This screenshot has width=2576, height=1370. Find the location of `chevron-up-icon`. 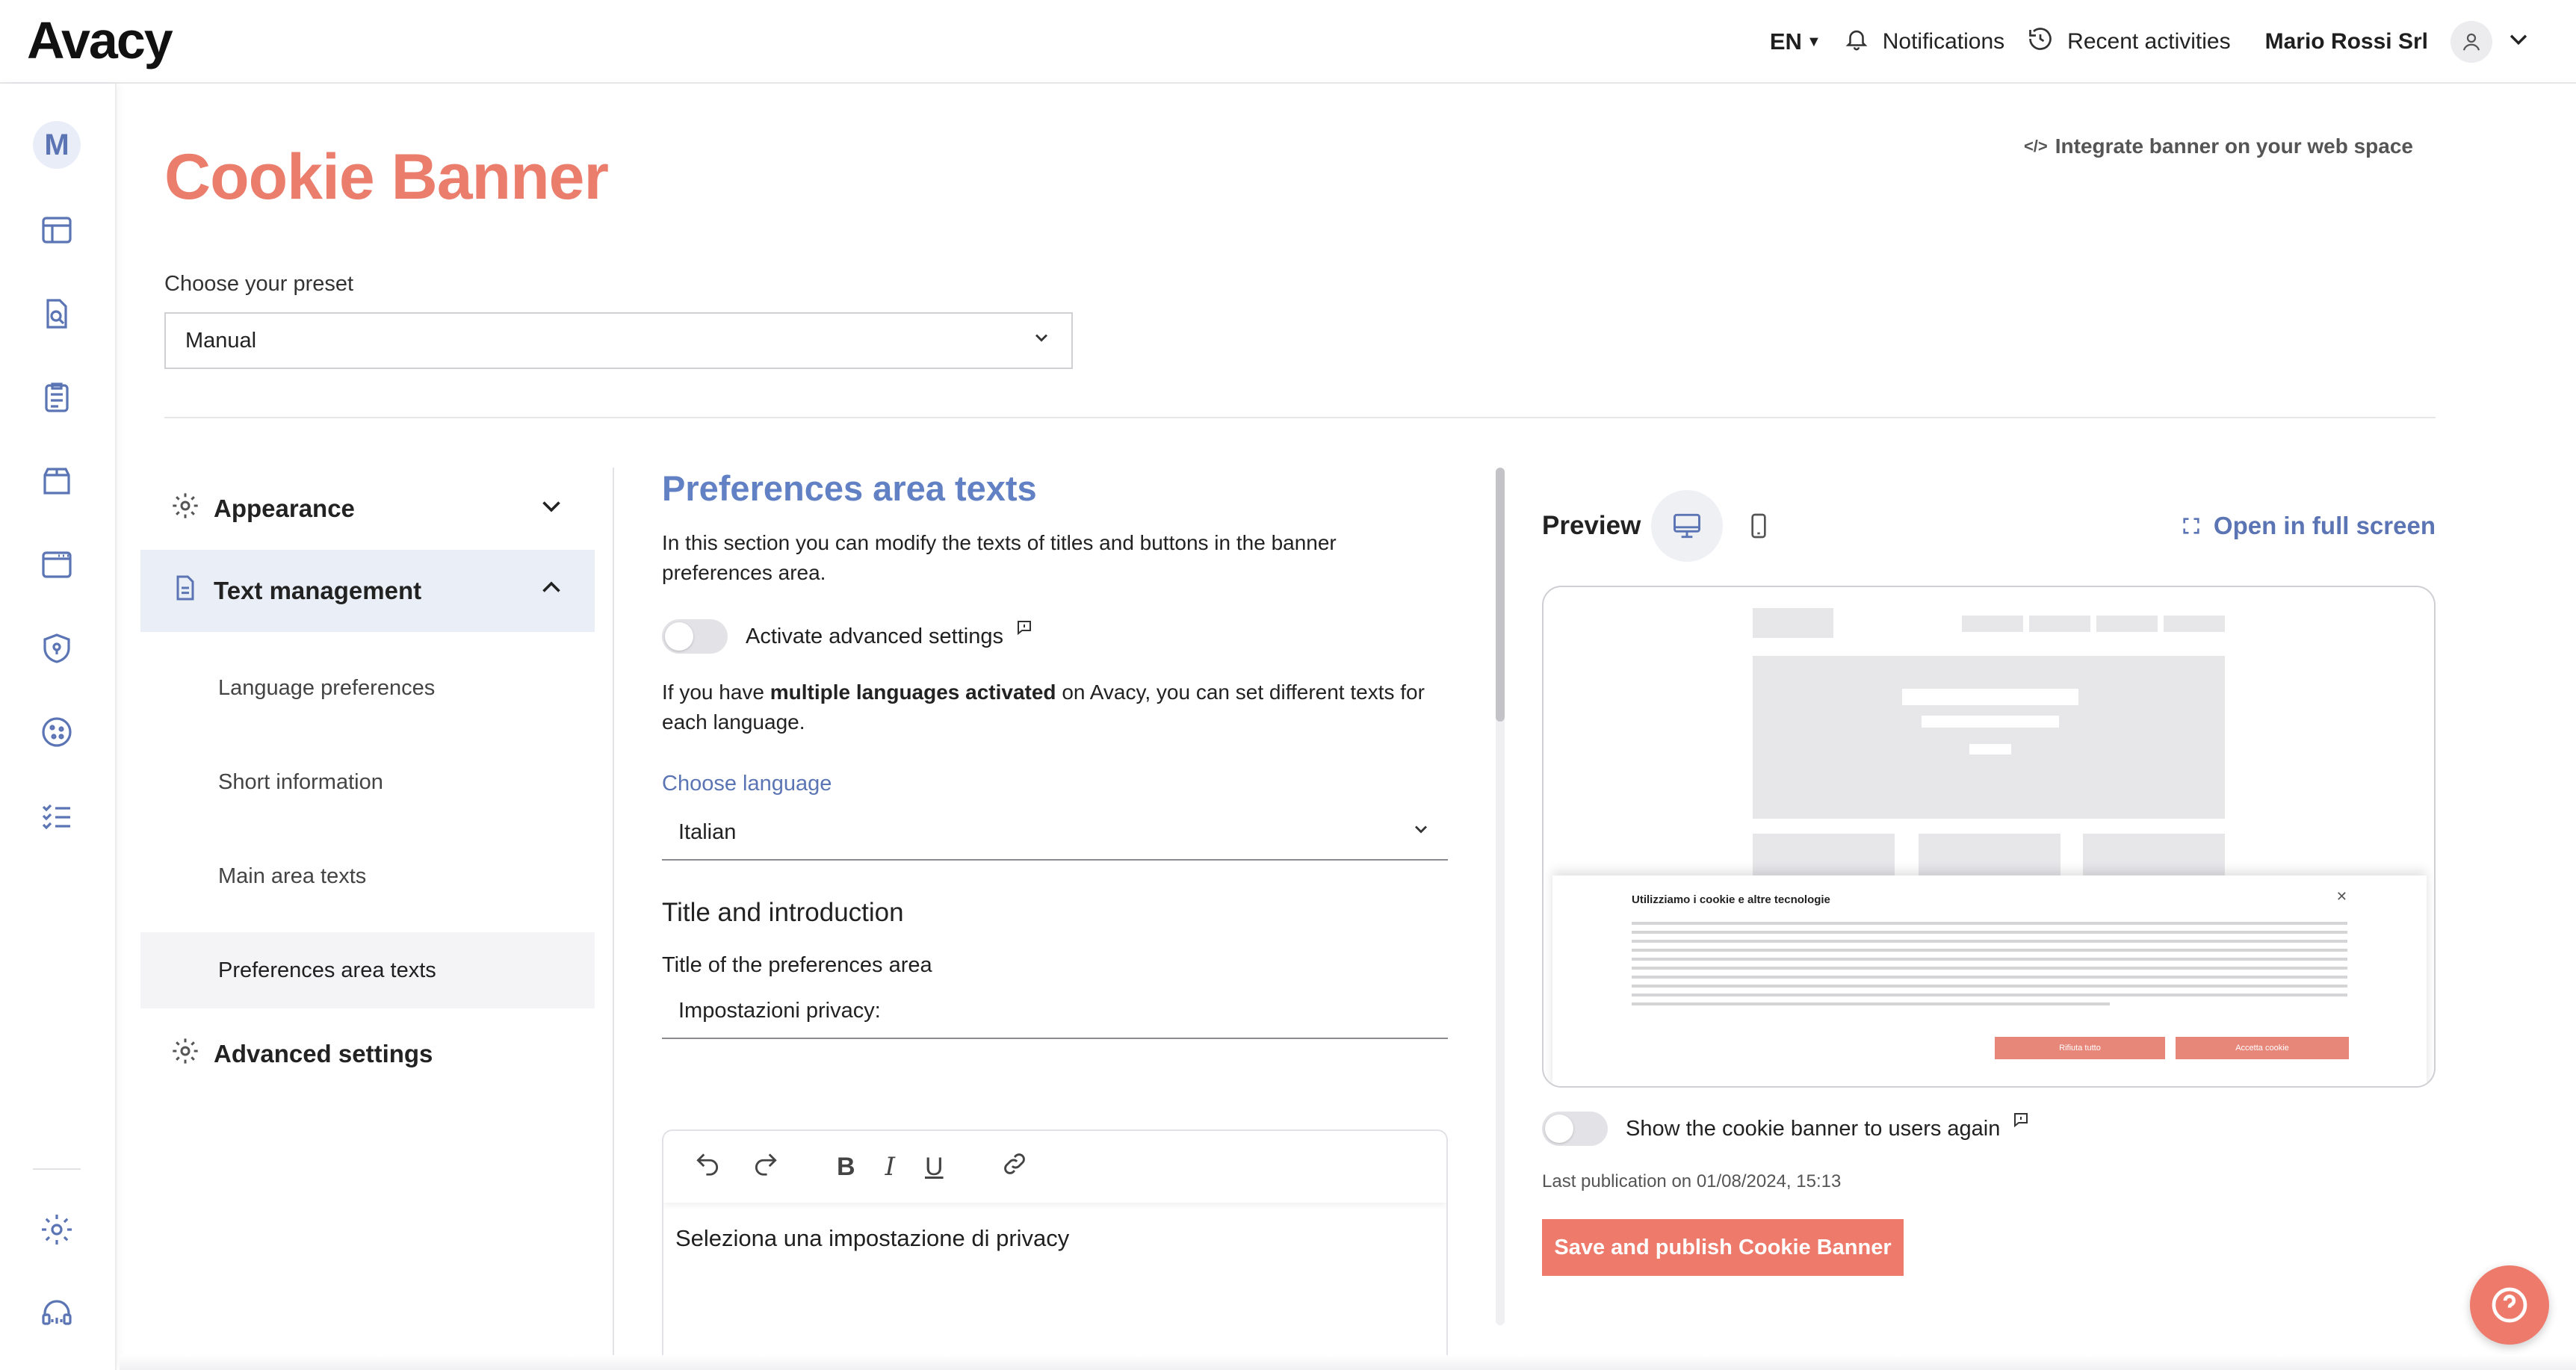

chevron-up-icon is located at coordinates (551, 590).